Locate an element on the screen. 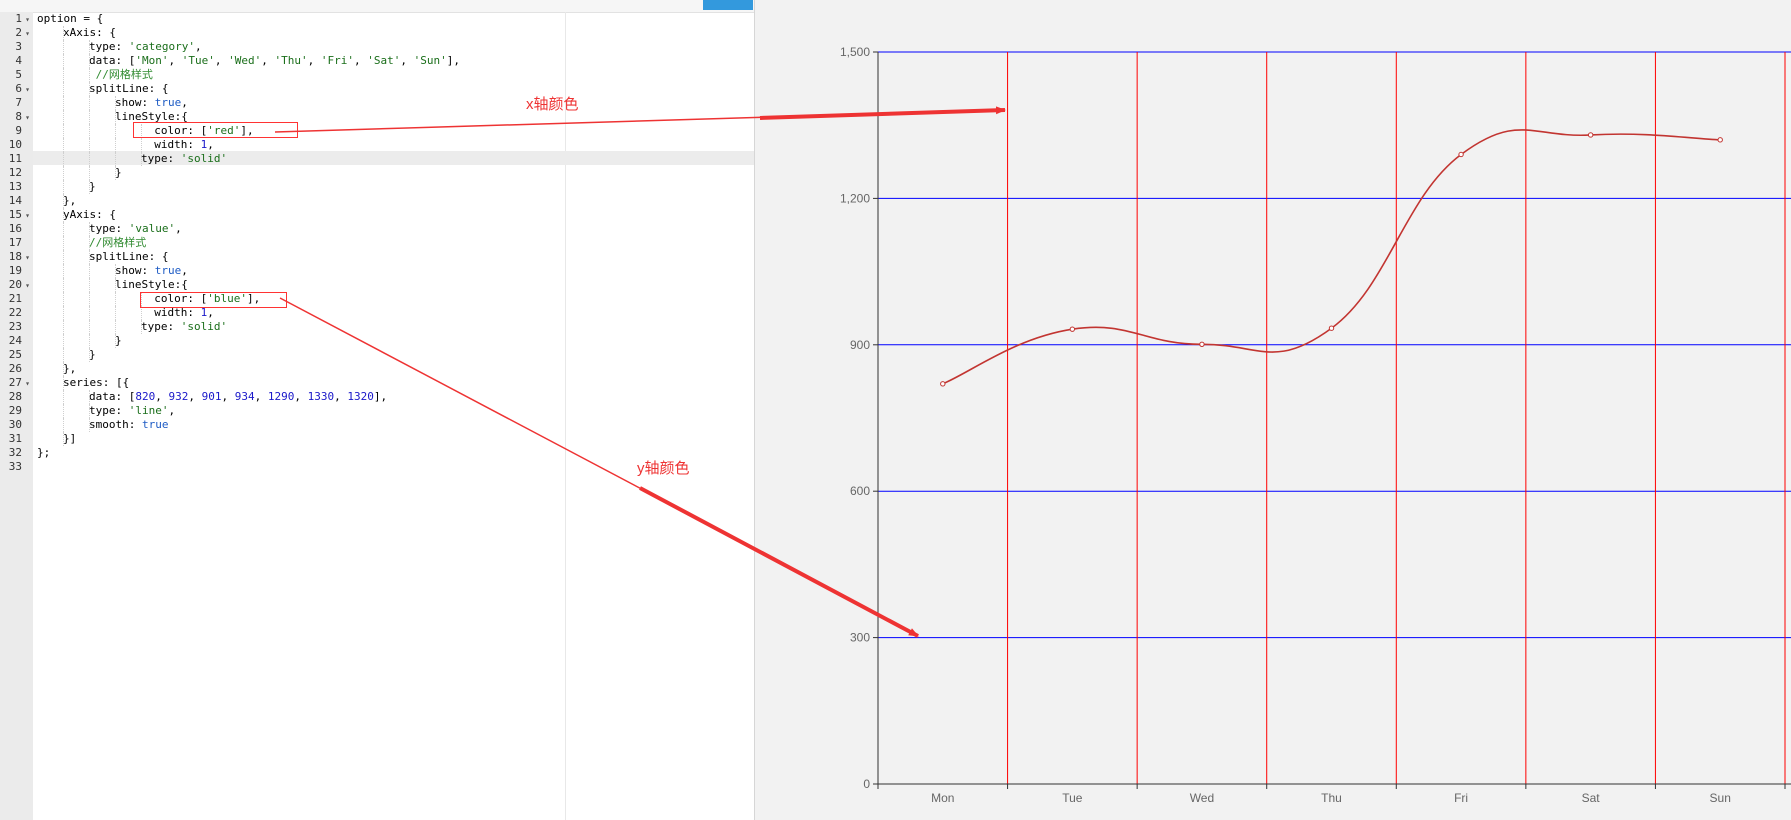  x-tick-label: Mon is located at coordinates (942, 798).